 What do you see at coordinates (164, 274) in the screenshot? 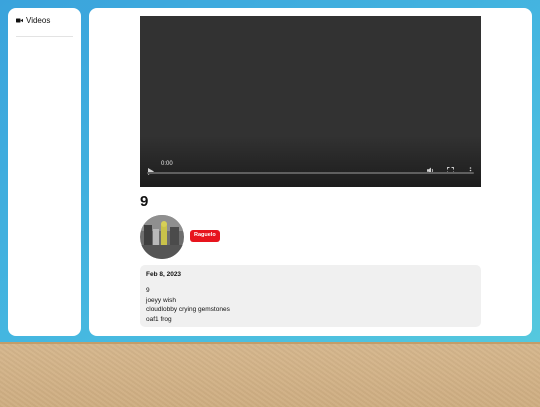
I see `upload-date: Feb 8, 2023` at bounding box center [164, 274].